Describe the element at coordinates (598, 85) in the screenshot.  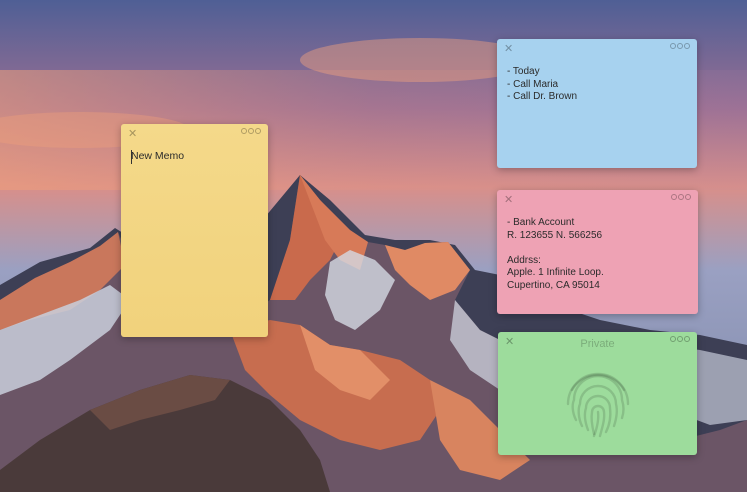
I see `note-text: - Today - Call Maria - Call Dr. Brown` at that location.